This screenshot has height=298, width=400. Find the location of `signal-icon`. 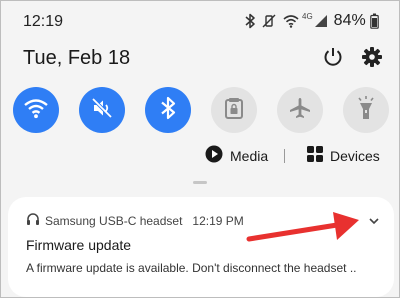

signal-icon is located at coordinates (321, 21).